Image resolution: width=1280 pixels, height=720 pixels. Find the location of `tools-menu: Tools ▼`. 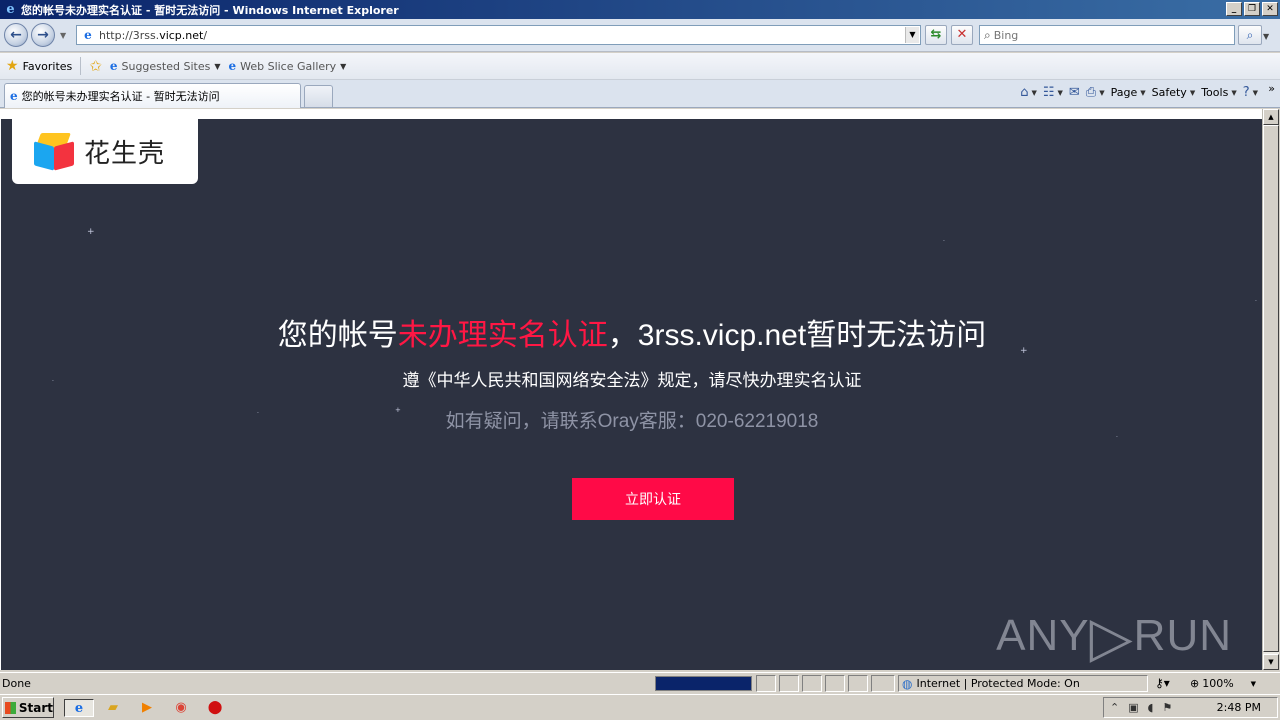

tools-menu: Tools ▼ is located at coordinates (1219, 92).